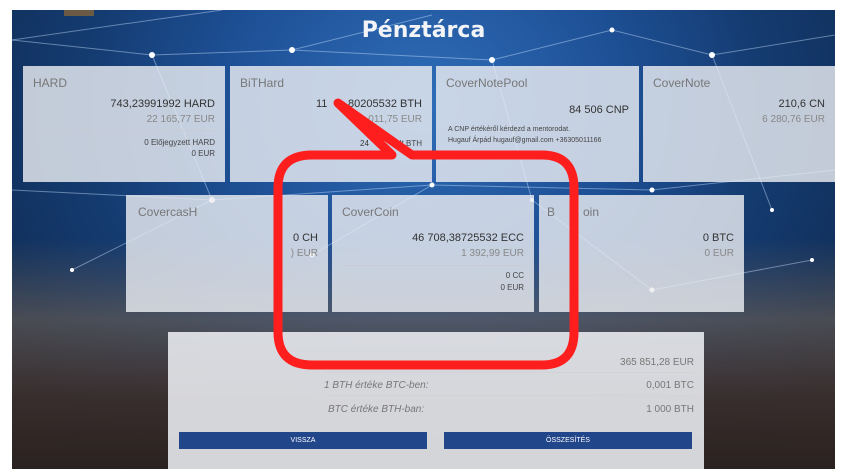 The height and width of the screenshot is (469, 847). What do you see at coordinates (657, 362) in the screenshot?
I see `total-value: 365 851,28 EUR` at bounding box center [657, 362].